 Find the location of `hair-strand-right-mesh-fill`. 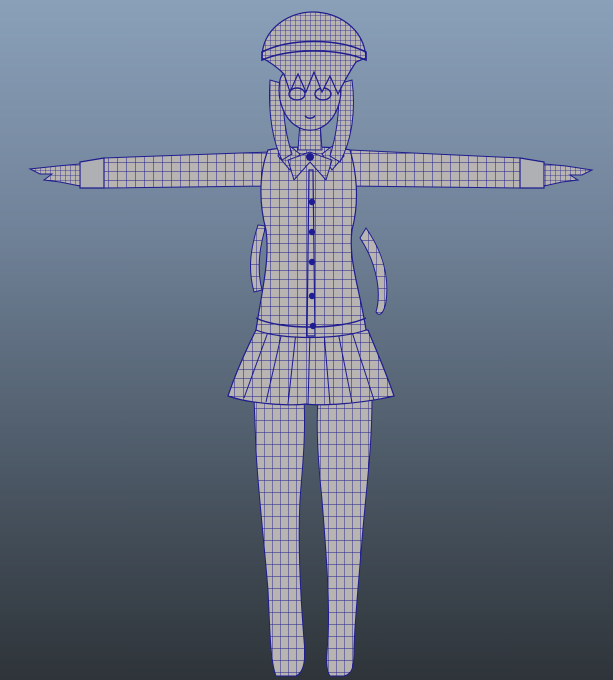

hair-strand-right-mesh-fill is located at coordinates (373, 271).